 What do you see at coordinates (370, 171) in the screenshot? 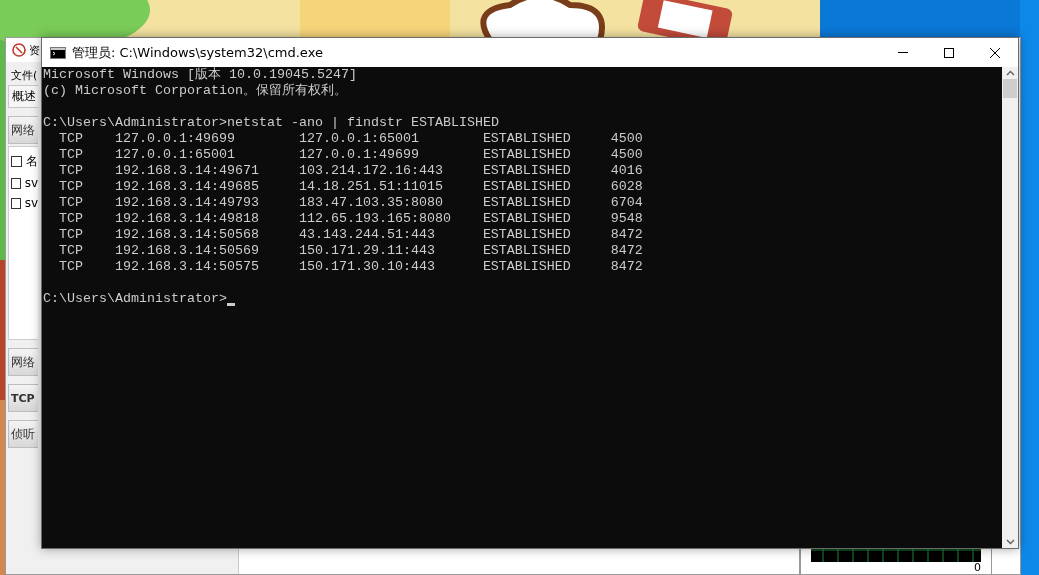
I see `table-cell: 103.214.172.16:443` at bounding box center [370, 171].